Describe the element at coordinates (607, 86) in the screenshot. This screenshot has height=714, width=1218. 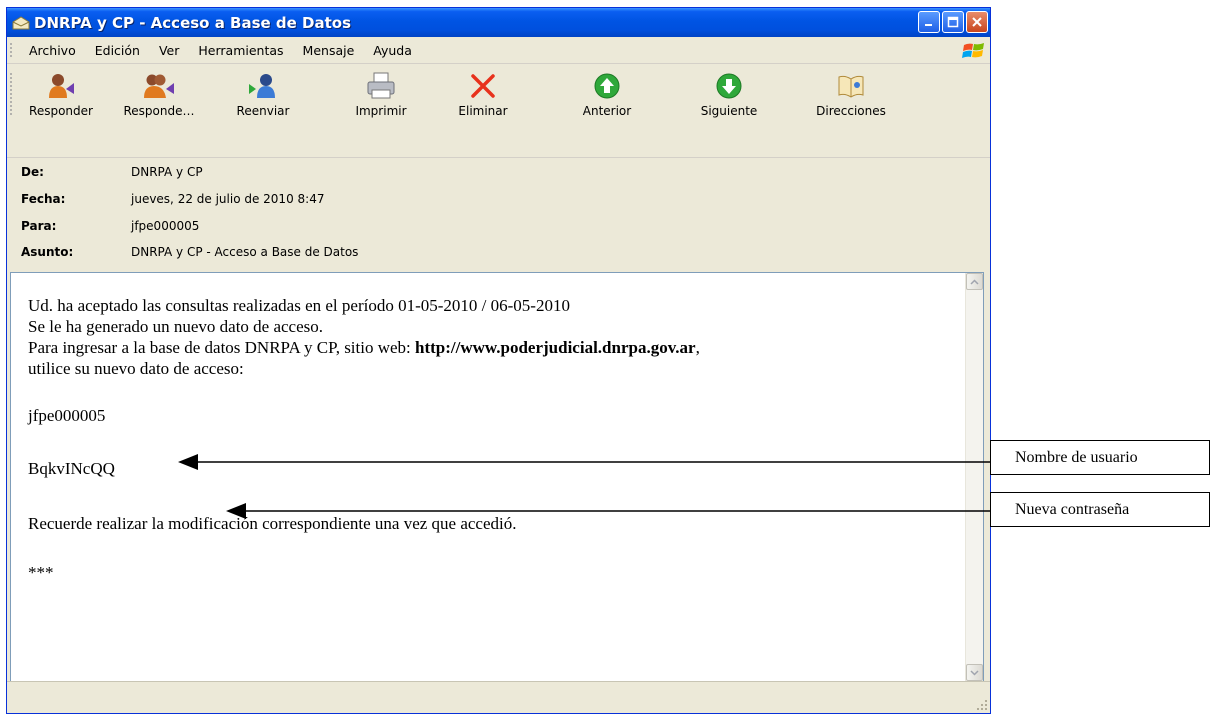
I see `previous-icon` at that location.